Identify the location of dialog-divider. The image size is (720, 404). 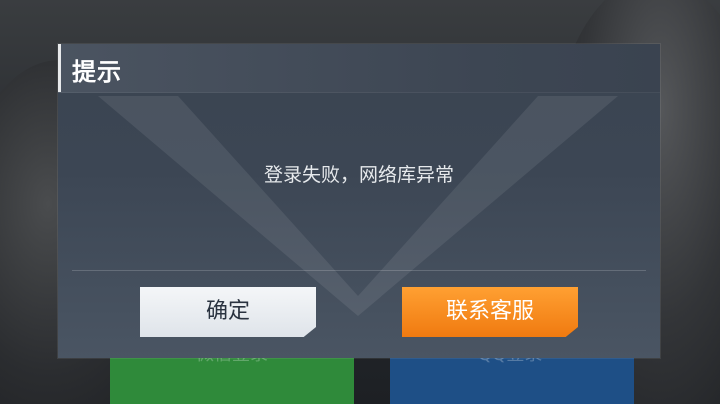
(359, 270).